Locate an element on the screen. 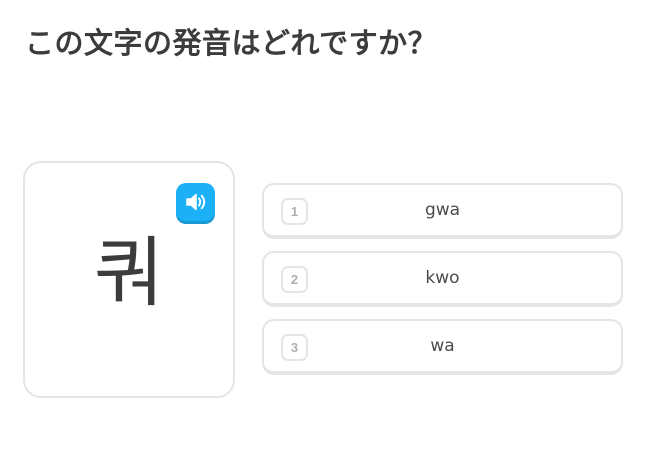 This screenshot has width=664, height=471. choice-label: wa is located at coordinates (442, 346).